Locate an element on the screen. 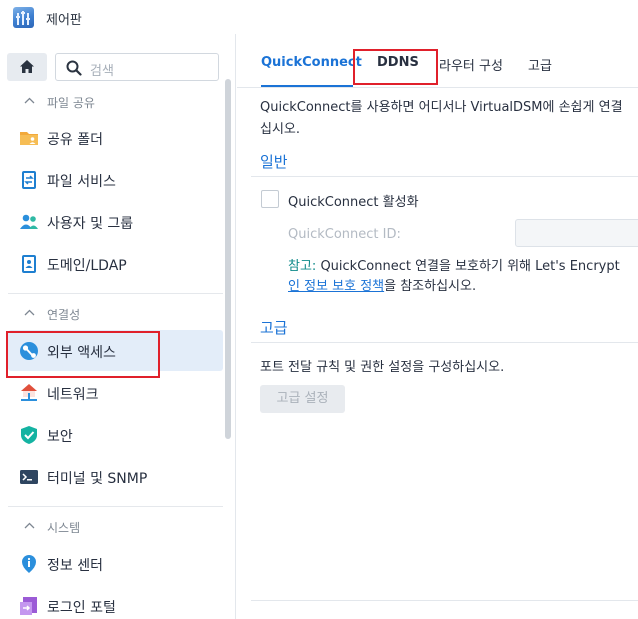 The width and height of the screenshot is (638, 619). sidebar-item-external-access: 외부 액세스 is located at coordinates (115, 350).